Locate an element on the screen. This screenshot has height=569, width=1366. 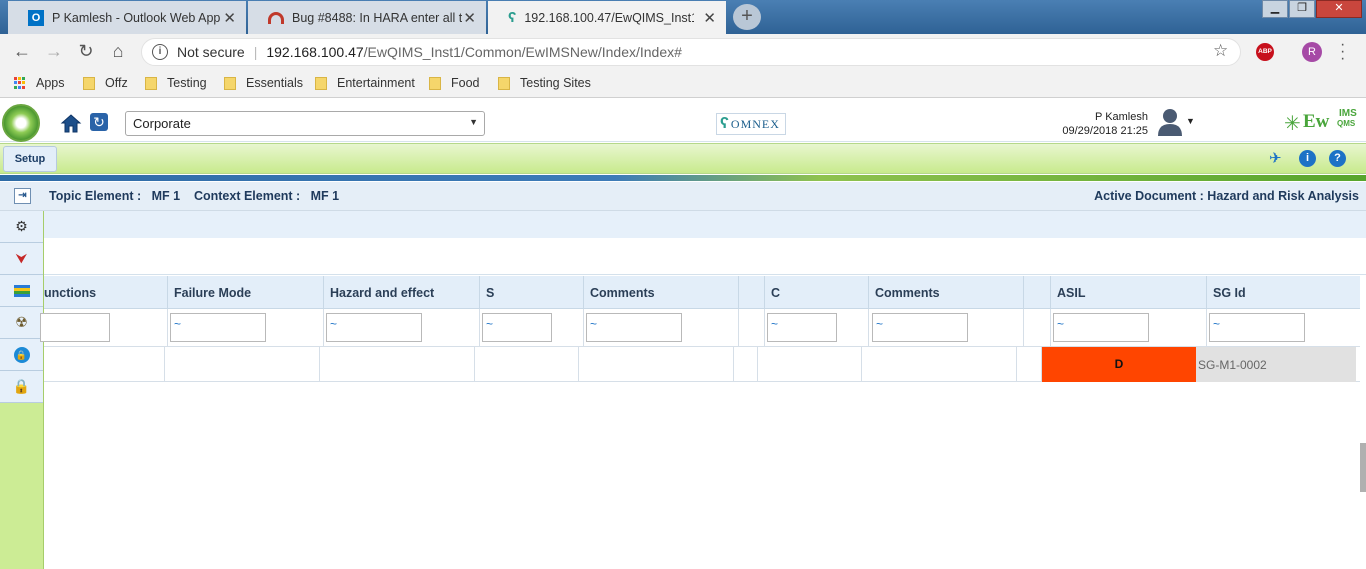
header-stripe is located at coordinates (683, 178).